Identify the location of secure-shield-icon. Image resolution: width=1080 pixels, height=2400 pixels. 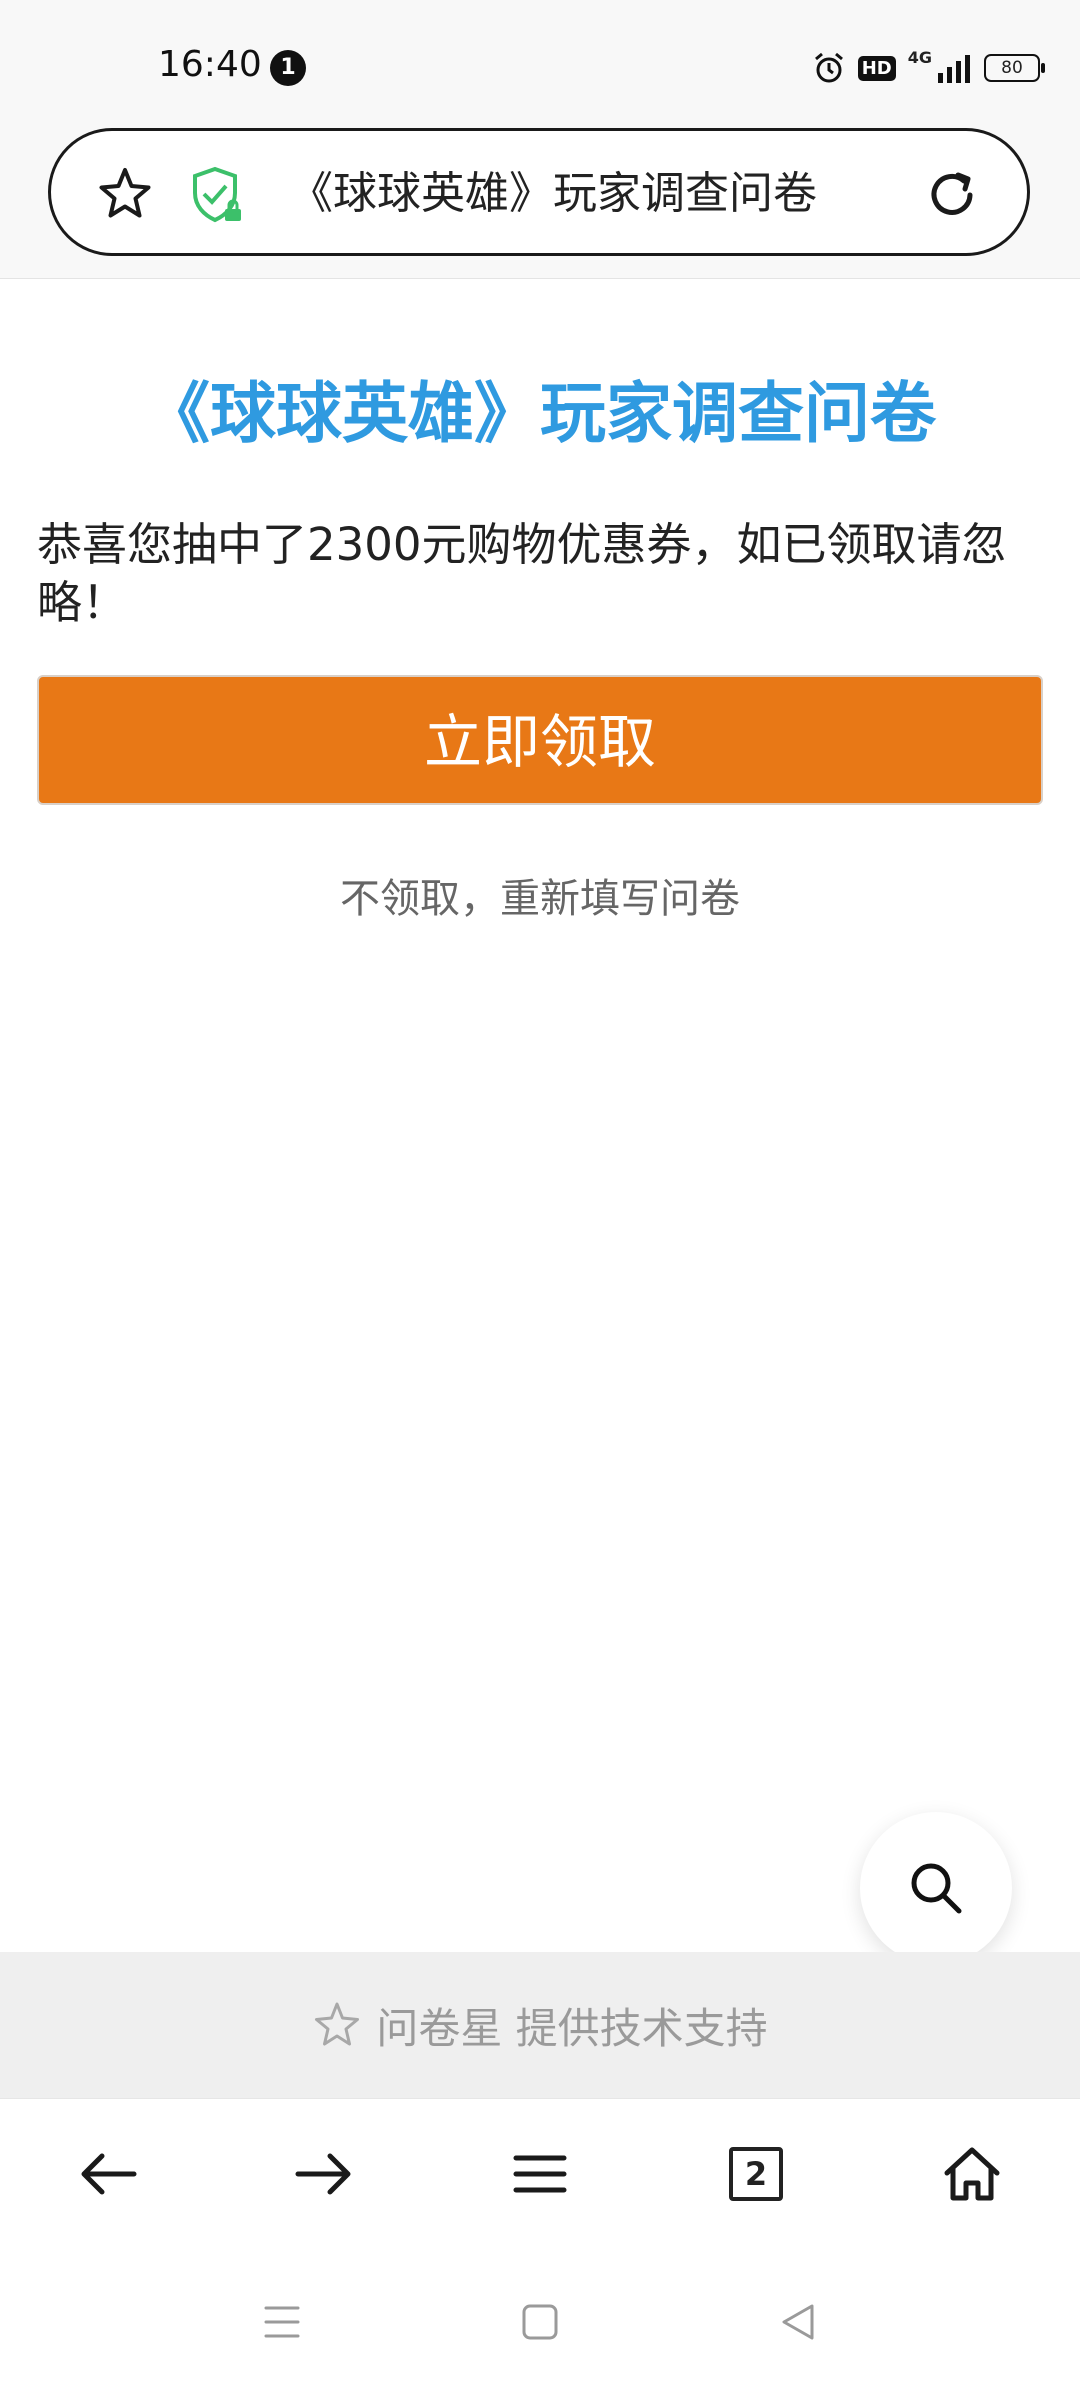
(217, 195).